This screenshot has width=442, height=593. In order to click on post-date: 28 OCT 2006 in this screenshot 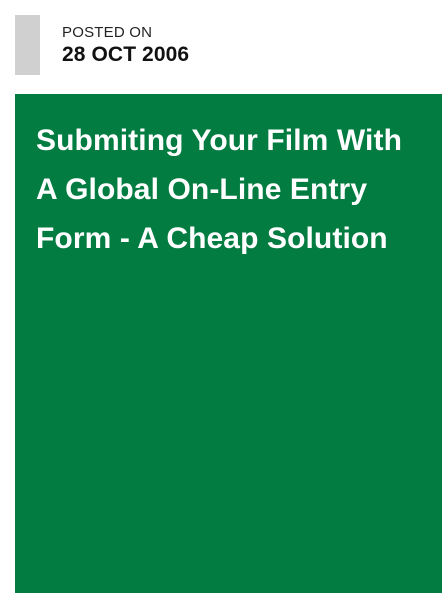, I will do `click(126, 54)`.